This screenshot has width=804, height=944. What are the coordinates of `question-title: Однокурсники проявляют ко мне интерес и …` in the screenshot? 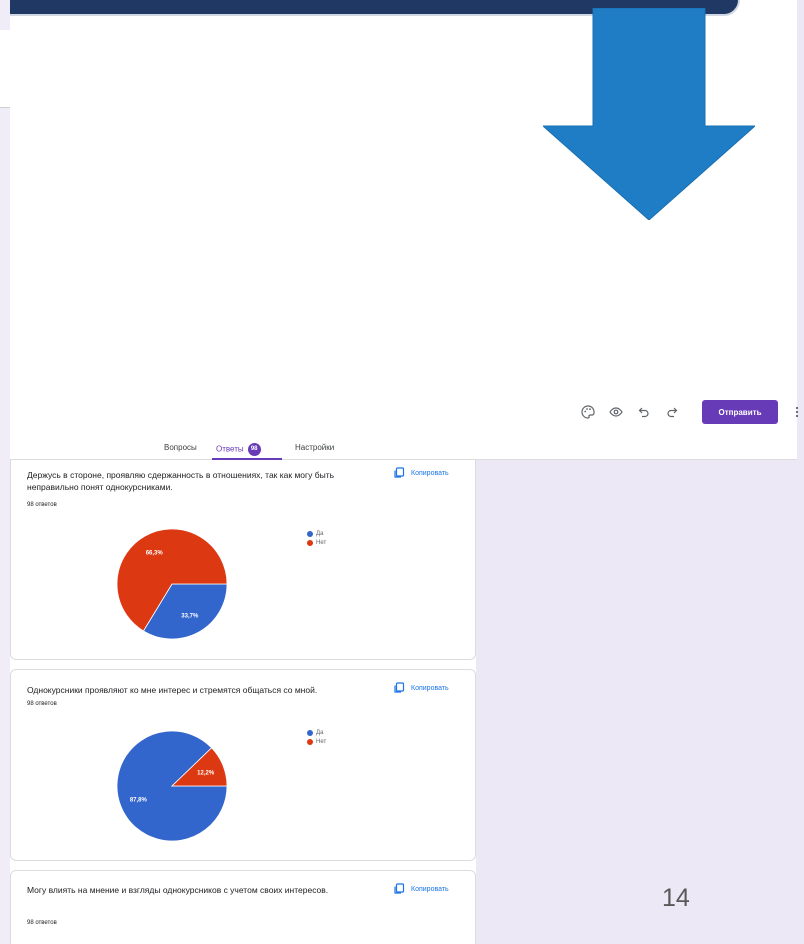 It's located at (172, 690).